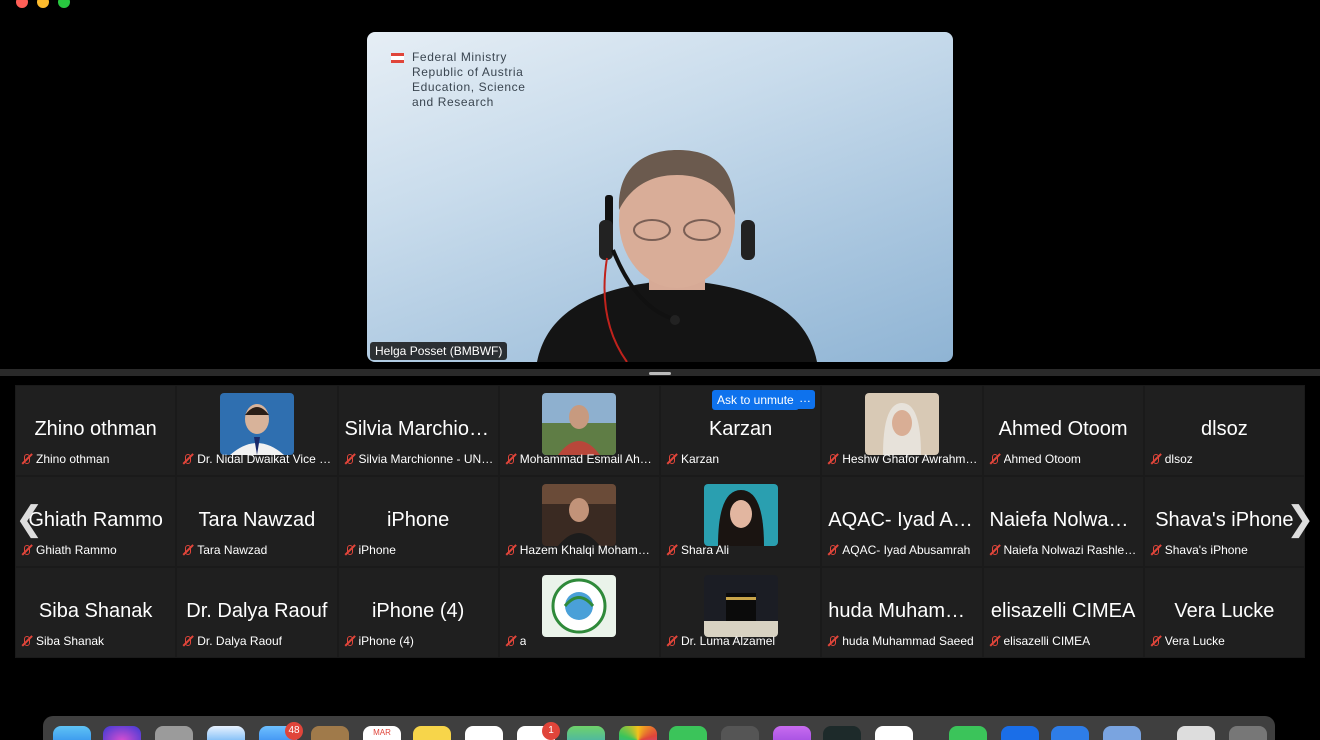 This screenshot has width=1320, height=740. What do you see at coordinates (96, 430) in the screenshot?
I see `participant-tile: Zhino othman Zhino othman` at bounding box center [96, 430].